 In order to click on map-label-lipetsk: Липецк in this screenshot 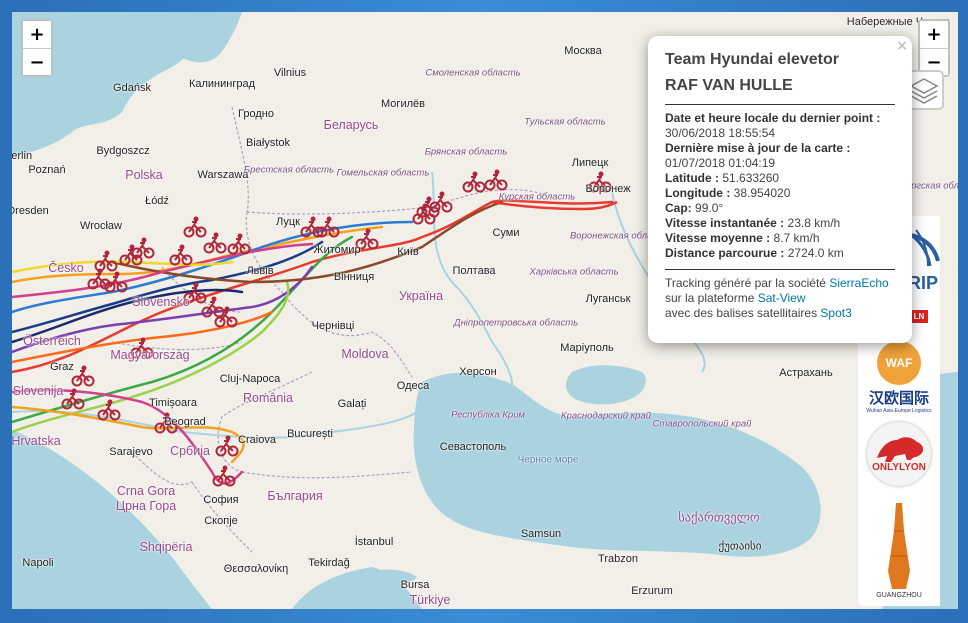, I will do `click(590, 163)`.